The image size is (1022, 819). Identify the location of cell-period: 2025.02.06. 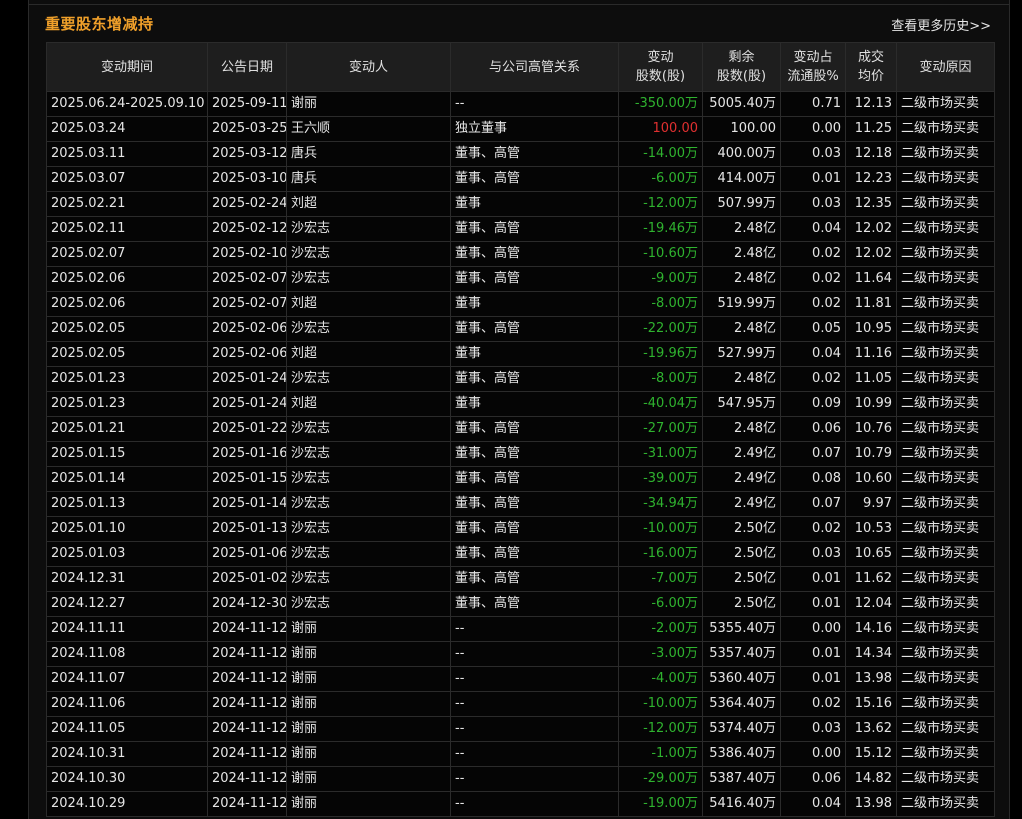
(127, 279).